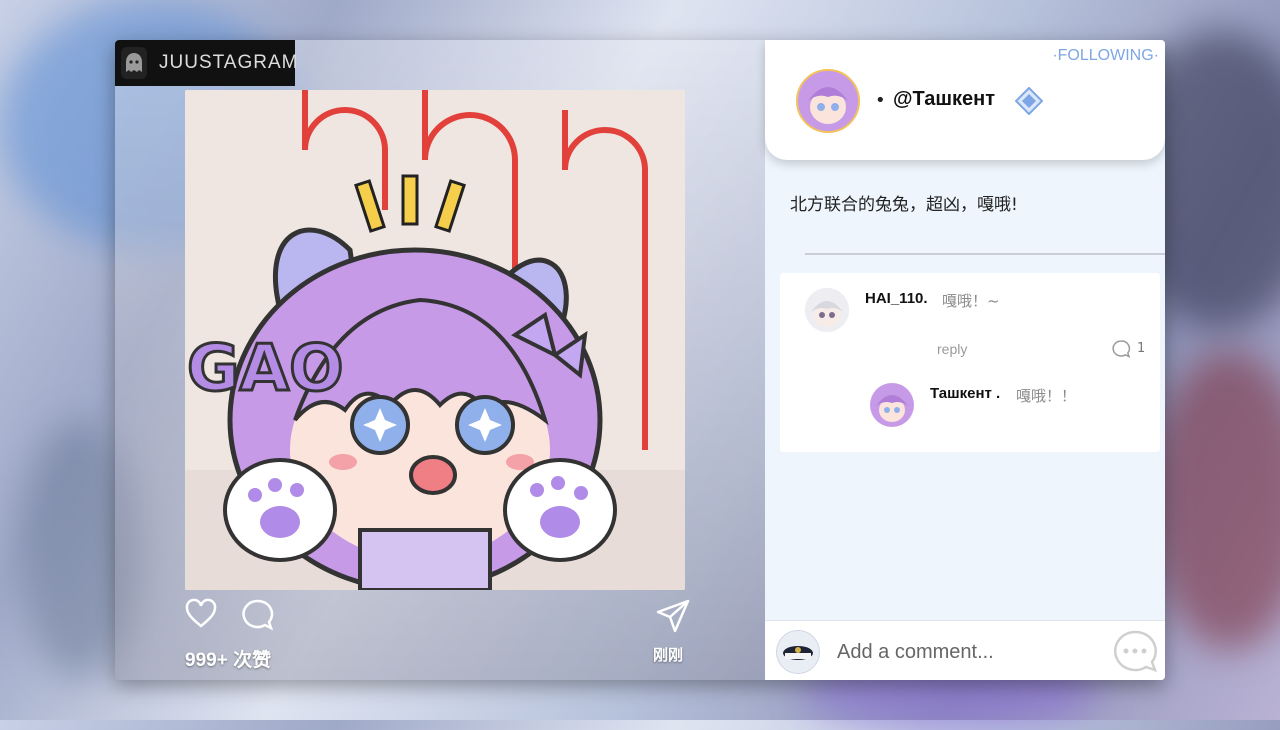 This screenshot has width=1280, height=730. Describe the element at coordinates (962, 652) in the screenshot. I see `comment-input` at that location.